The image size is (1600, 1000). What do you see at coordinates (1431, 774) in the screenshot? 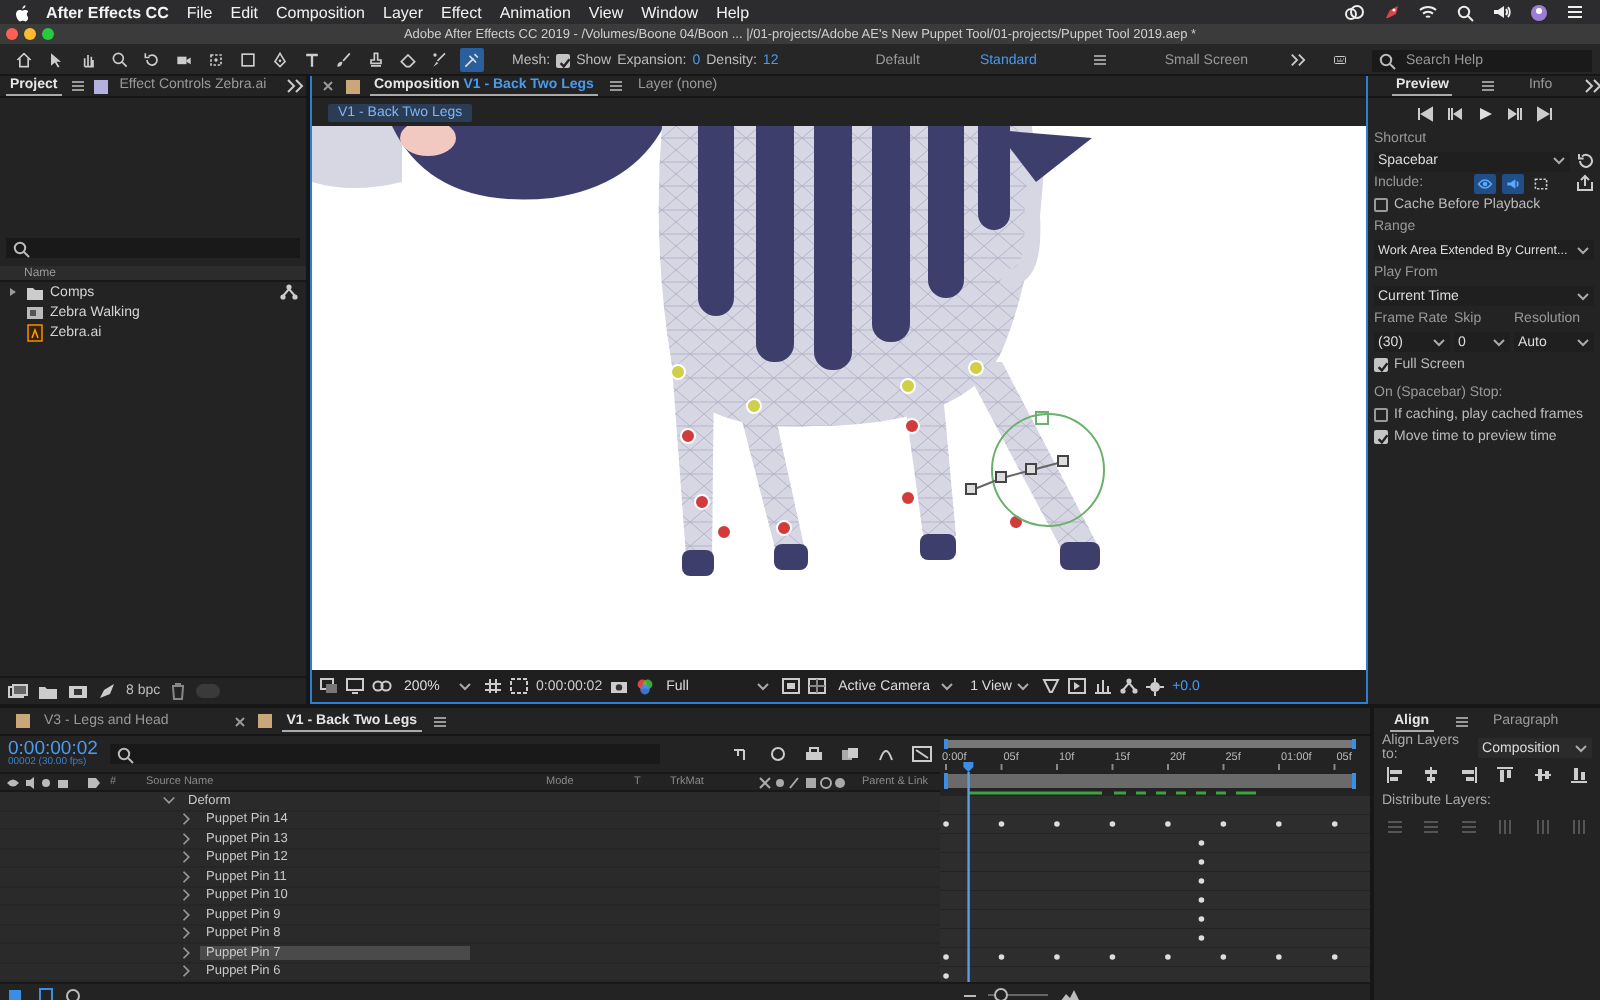
I see `align-center-icon` at bounding box center [1431, 774].